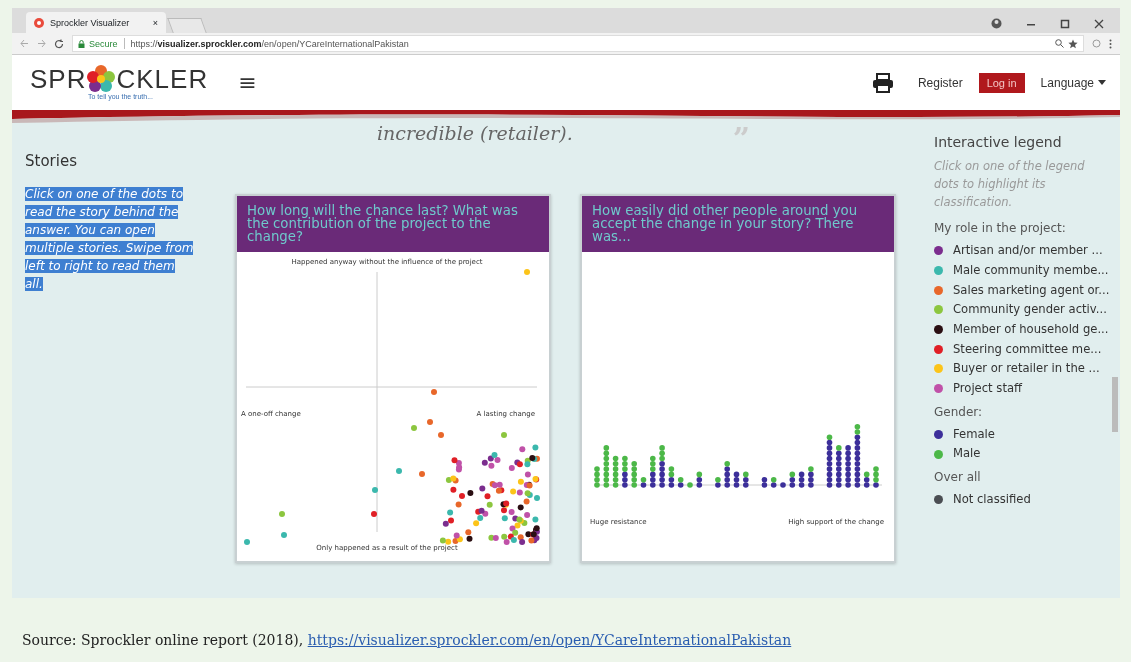 This screenshot has width=1131, height=662. Describe the element at coordinates (958, 477) in the screenshot. I see `legend-group-title: Over all` at that location.